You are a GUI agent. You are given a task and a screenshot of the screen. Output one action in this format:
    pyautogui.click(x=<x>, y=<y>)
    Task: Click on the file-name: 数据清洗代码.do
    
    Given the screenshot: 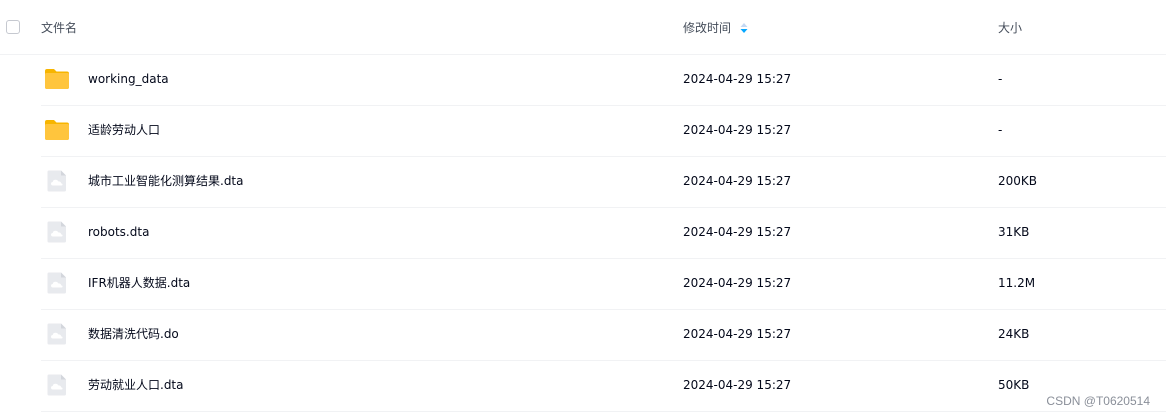 What is the action you would take?
    pyautogui.click(x=133, y=334)
    